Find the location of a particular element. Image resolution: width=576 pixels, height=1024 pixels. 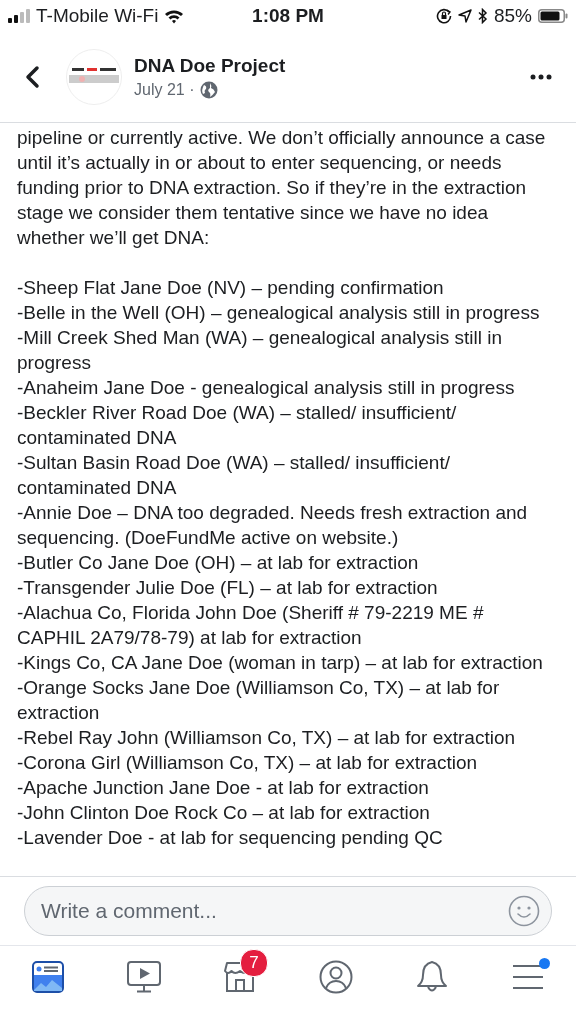

bell-icon is located at coordinates (432, 977).